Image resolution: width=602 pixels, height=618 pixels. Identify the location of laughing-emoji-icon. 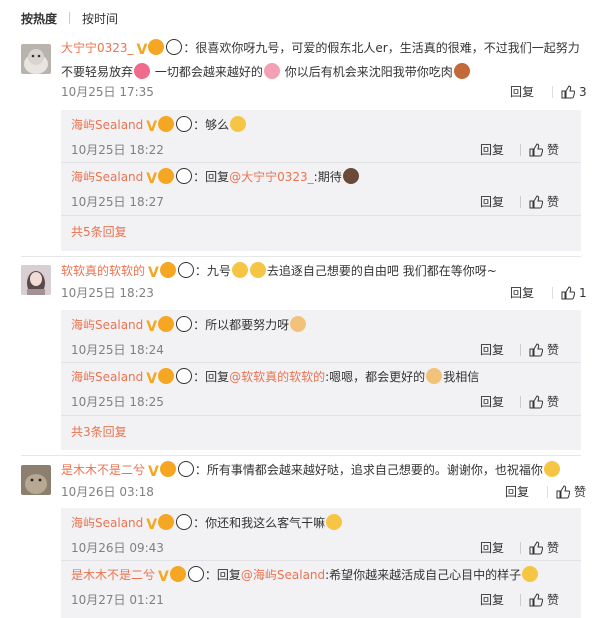
(334, 522).